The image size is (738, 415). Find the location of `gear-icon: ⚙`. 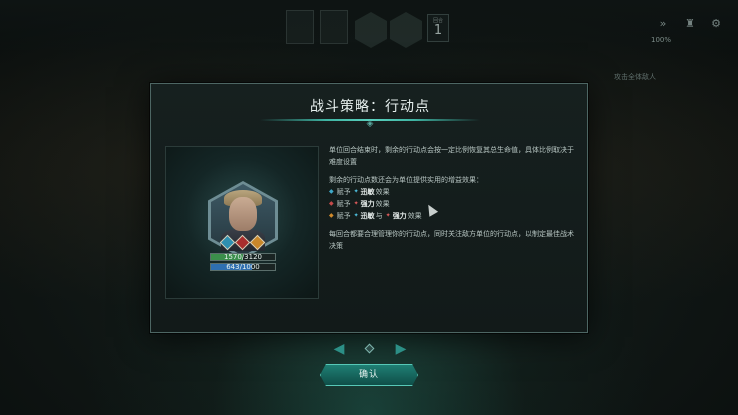

gear-icon: ⚙ is located at coordinates (716, 24).